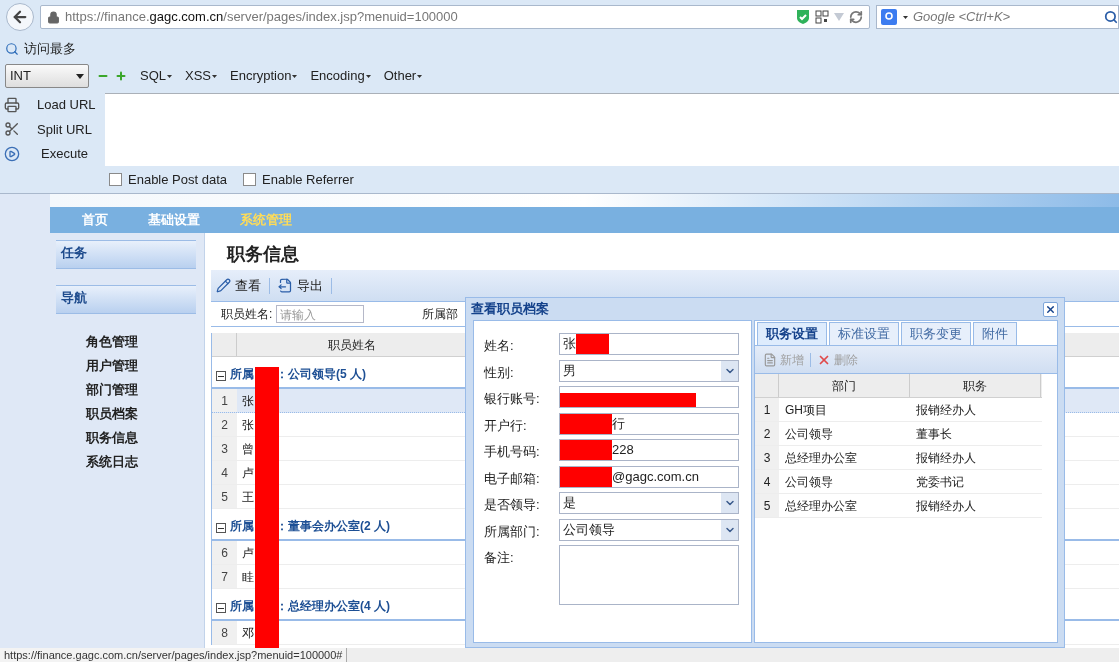 This screenshot has height=662, width=1119. I want to click on dialog-tab: 附件, so click(995, 333).